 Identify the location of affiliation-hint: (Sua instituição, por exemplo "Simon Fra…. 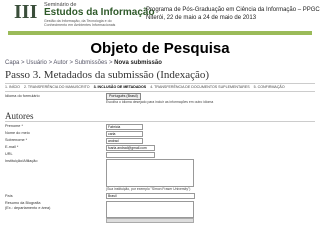
(148, 189).